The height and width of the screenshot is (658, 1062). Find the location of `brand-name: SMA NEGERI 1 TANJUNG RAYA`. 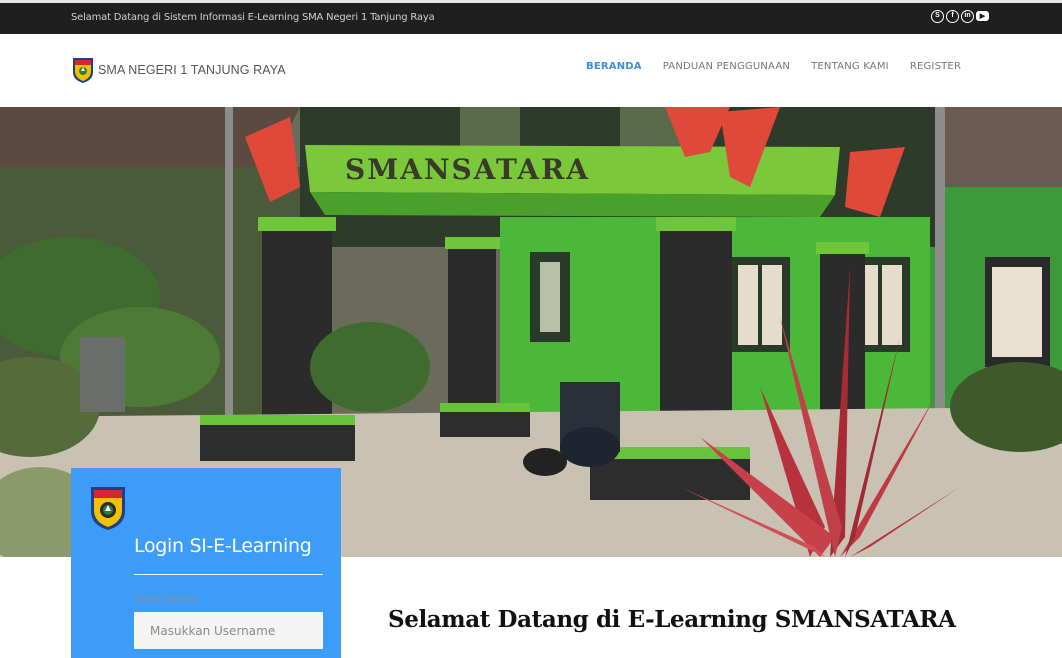

brand-name: SMA NEGERI 1 TANJUNG RAYA is located at coordinates (192, 70).